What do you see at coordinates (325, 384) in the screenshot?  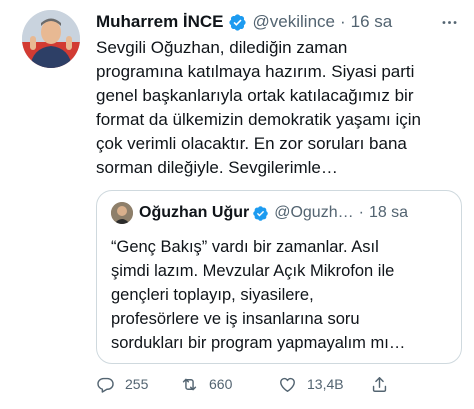 I see `like-count: 13,4B` at bounding box center [325, 384].